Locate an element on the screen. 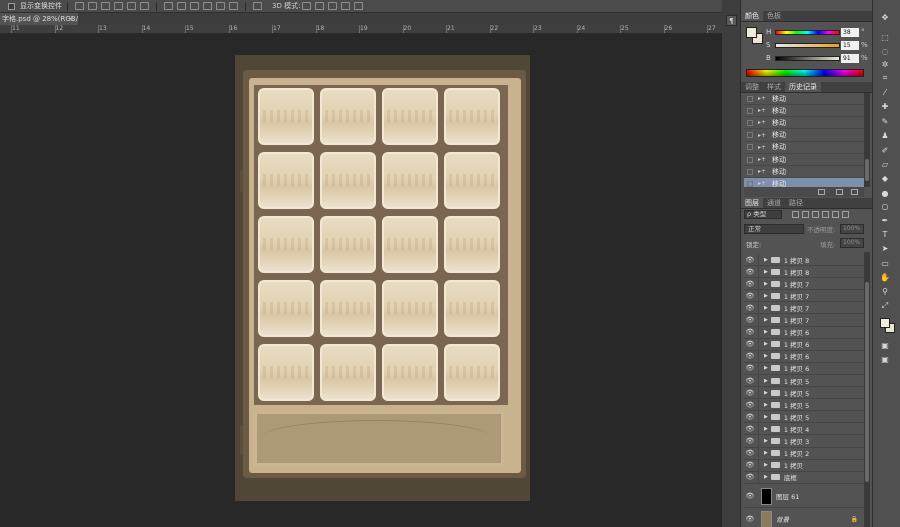 This screenshot has width=900, height=527. 3d-drag-icon is located at coordinates (333, 6).